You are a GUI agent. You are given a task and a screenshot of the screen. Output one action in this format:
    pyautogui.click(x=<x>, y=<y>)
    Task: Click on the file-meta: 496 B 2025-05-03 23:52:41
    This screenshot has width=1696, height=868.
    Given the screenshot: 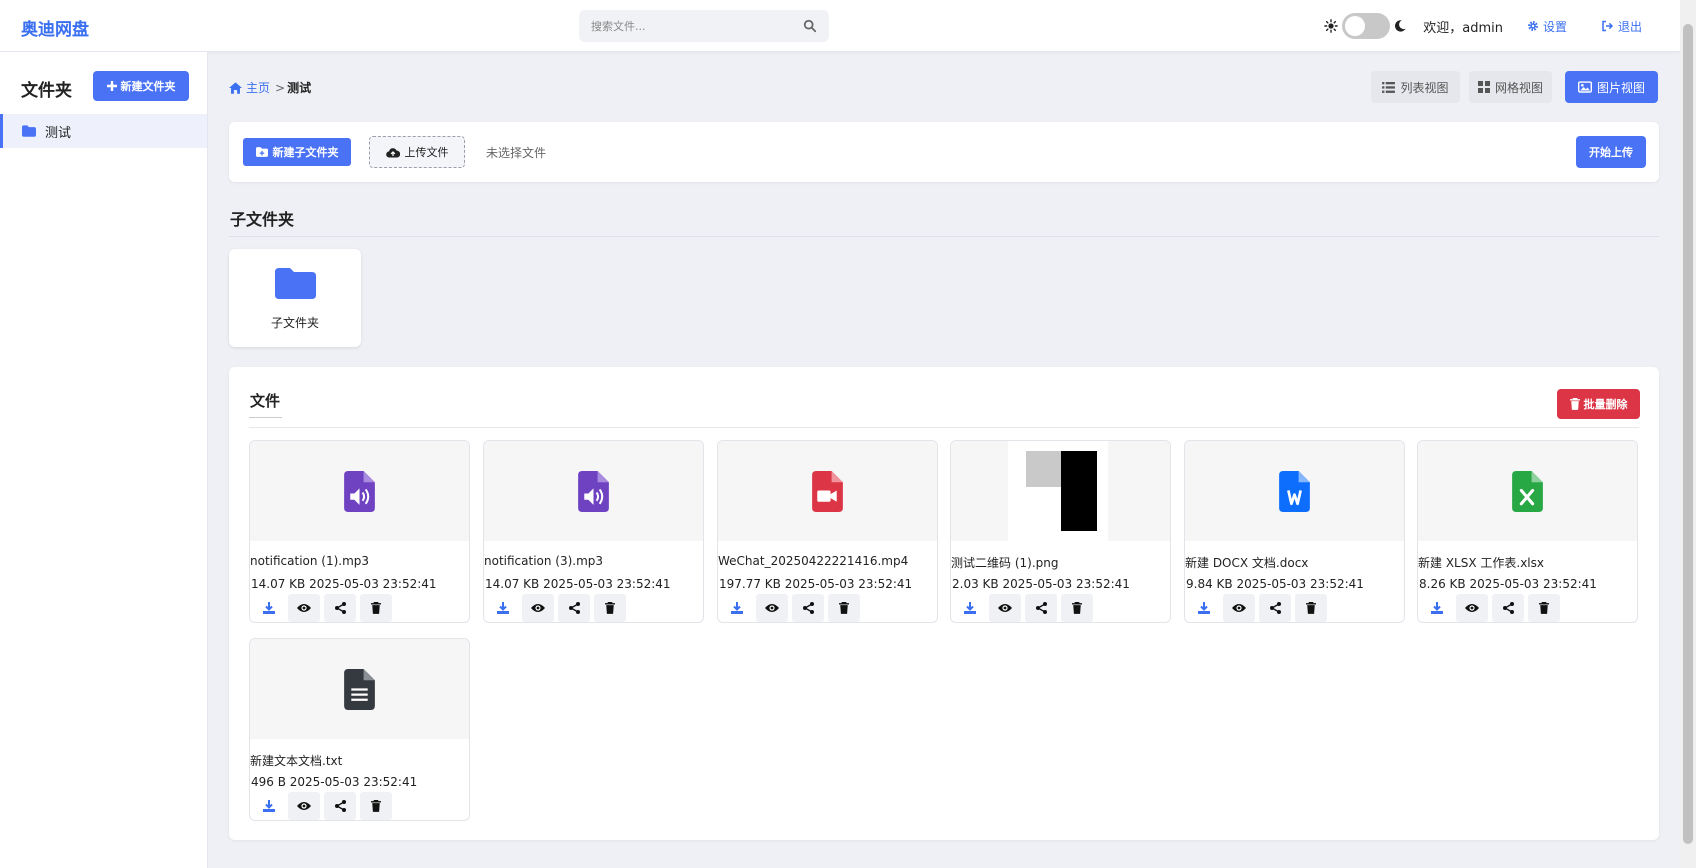 What is the action you would take?
    pyautogui.click(x=334, y=782)
    